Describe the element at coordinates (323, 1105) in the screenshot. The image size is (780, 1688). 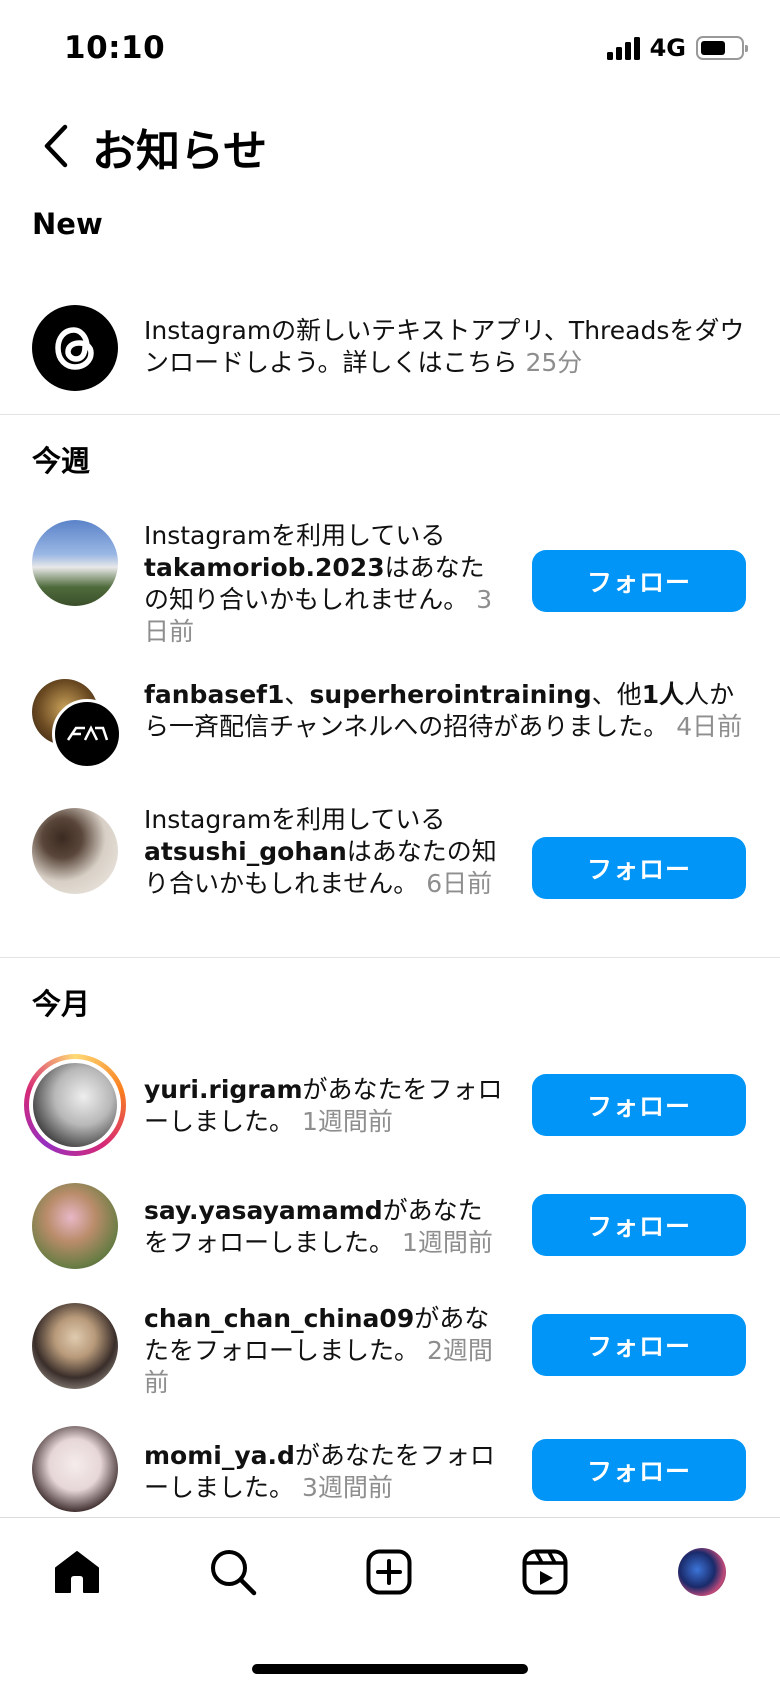
I see `notification-text: yuri.rigramがあなたをフォローしました。 1週間前` at that location.